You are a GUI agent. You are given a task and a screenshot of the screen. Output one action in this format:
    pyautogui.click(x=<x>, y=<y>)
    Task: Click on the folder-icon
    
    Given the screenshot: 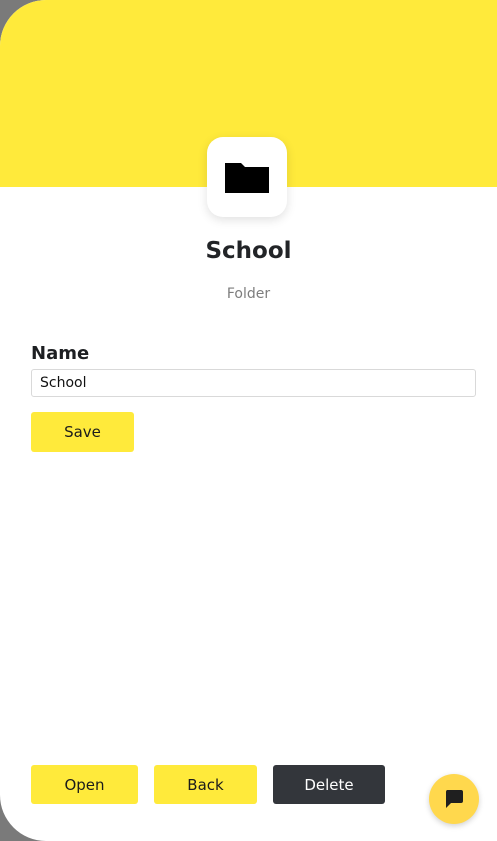 What is the action you would take?
    pyautogui.click(x=247, y=178)
    